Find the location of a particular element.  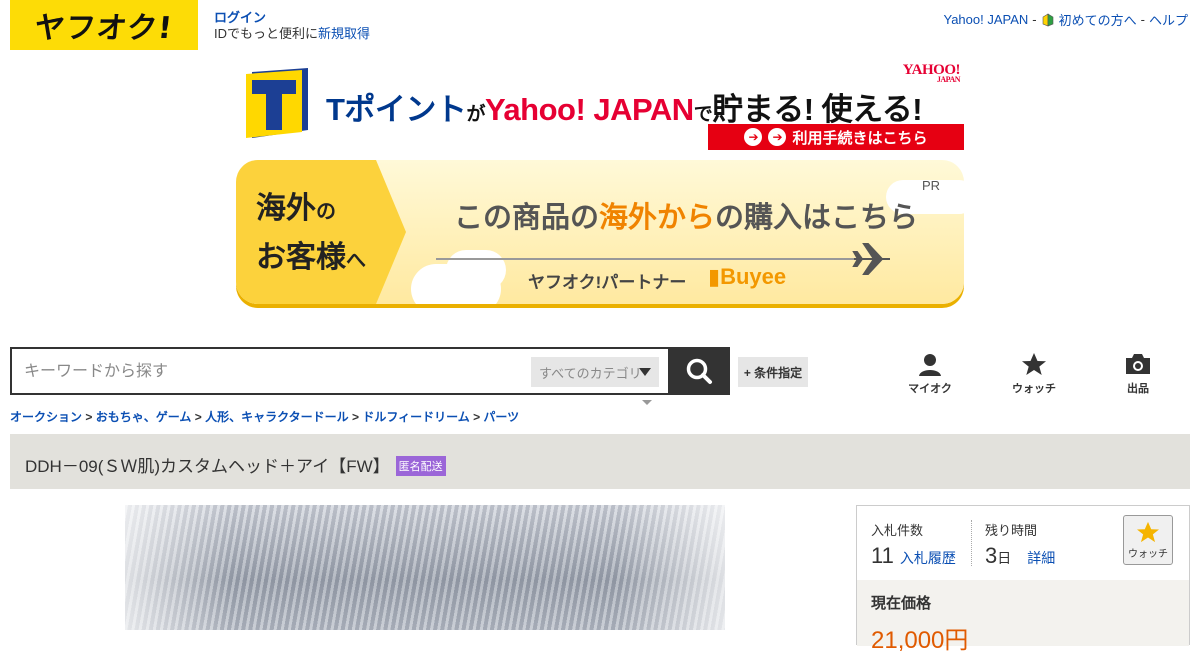

current-price: 21,000円 is located at coordinates (920, 640).